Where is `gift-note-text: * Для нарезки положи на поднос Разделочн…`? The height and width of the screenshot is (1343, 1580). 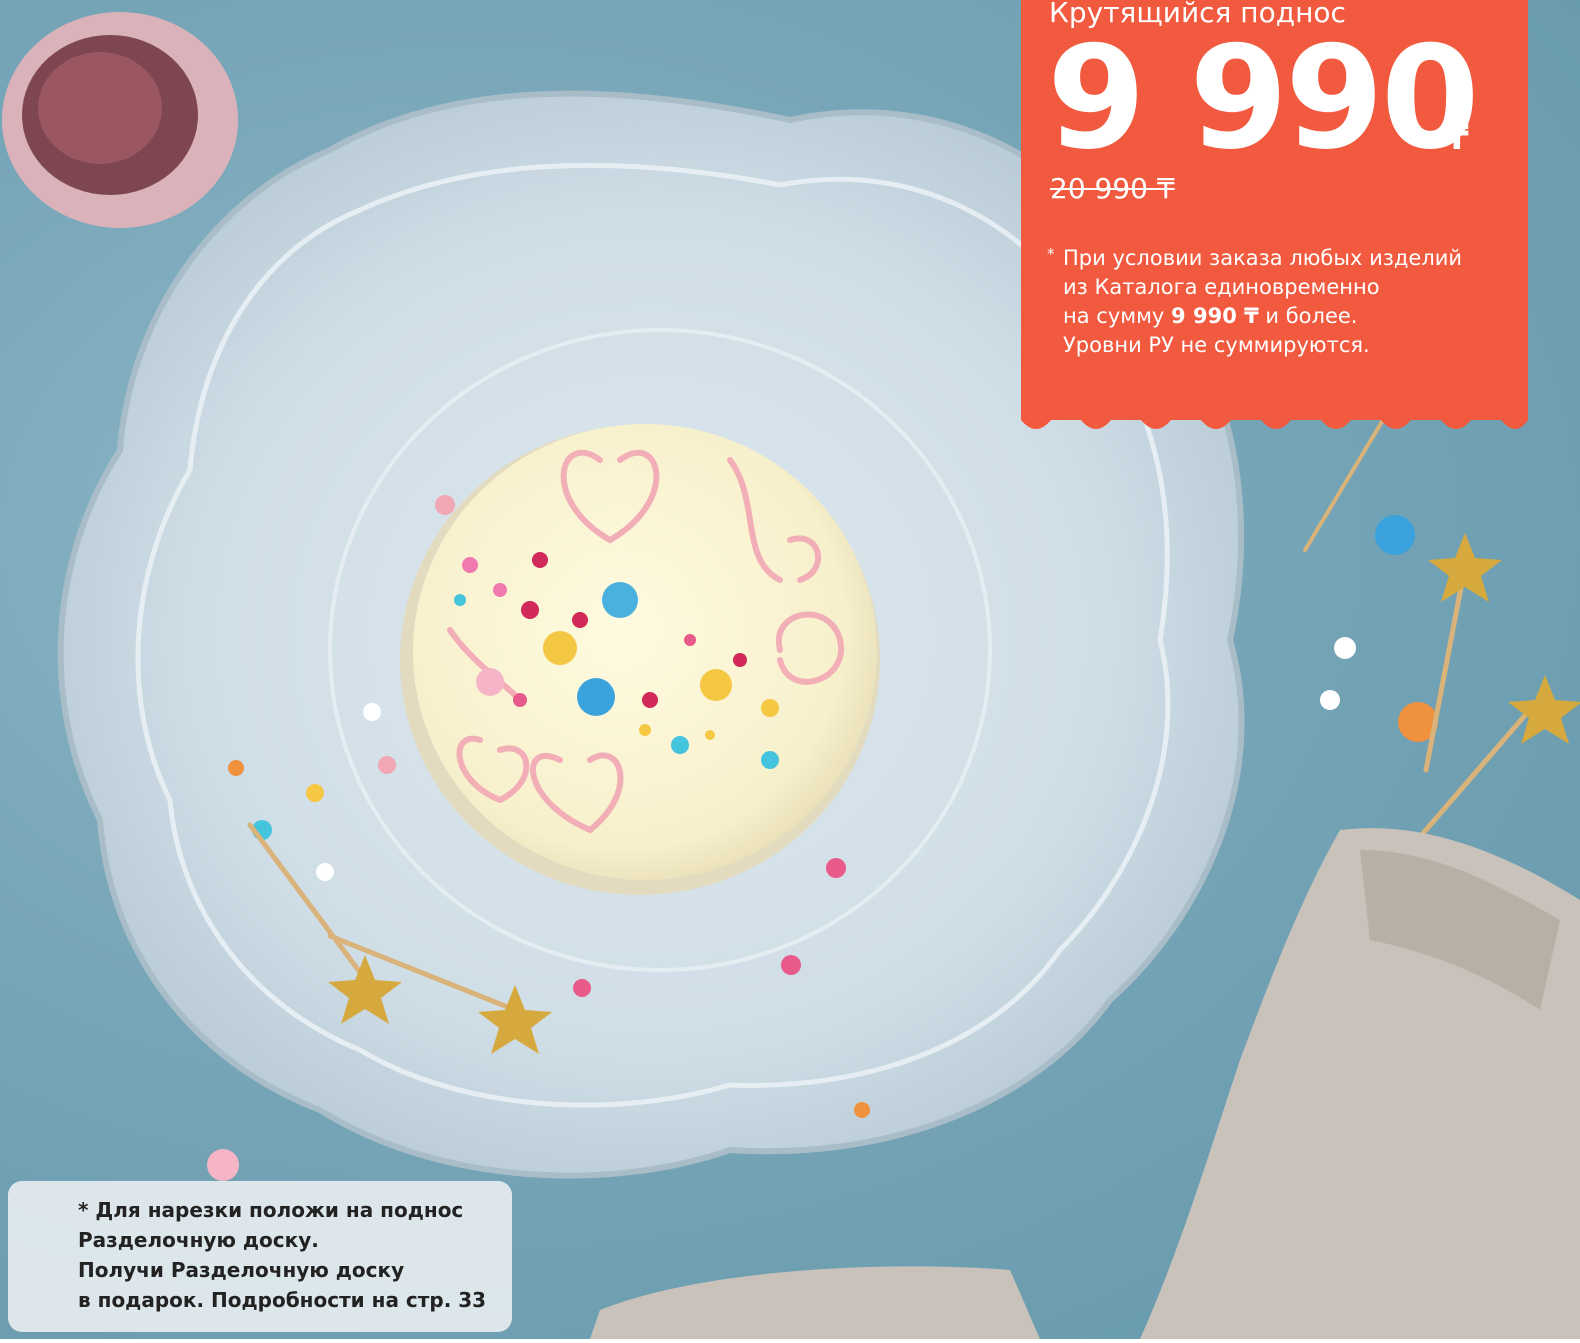
gift-note-text: * Для нарезки положи на поднос Разделочн… is located at coordinates (293, 1255).